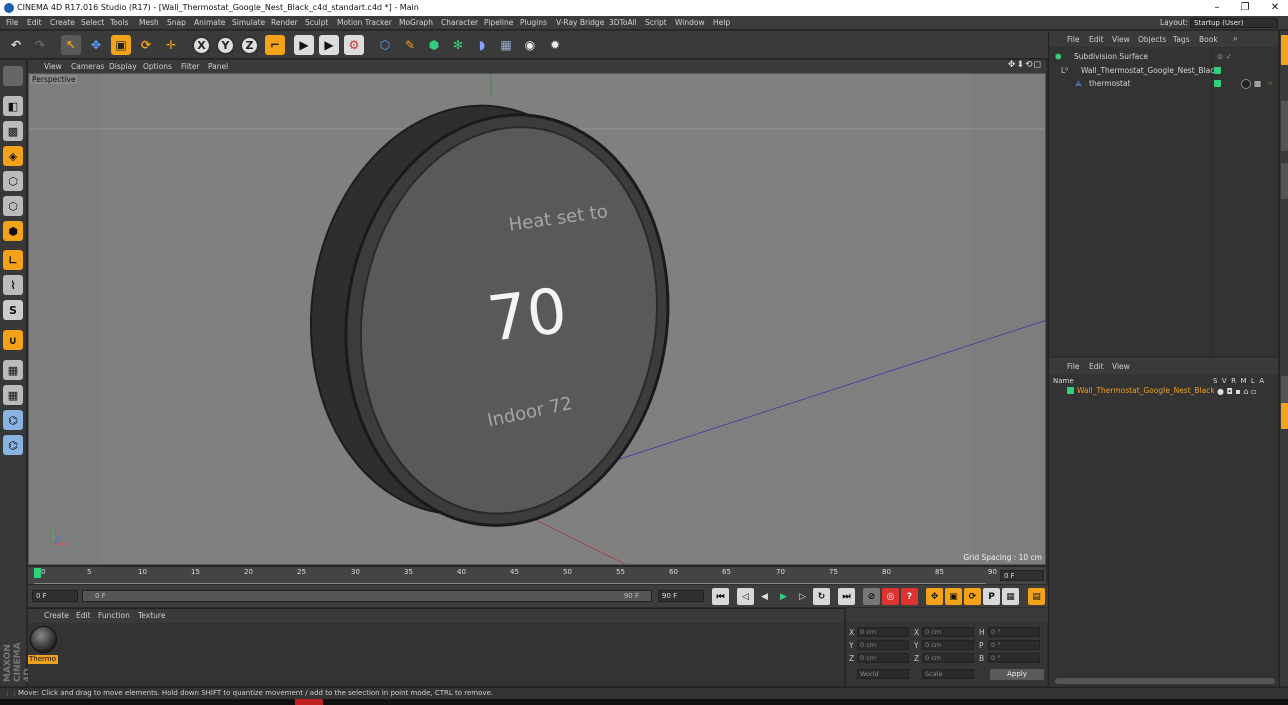 This screenshot has height=705, width=1288. What do you see at coordinates (991, 596) in the screenshot?
I see `key-parameter-icon: P` at bounding box center [991, 596].